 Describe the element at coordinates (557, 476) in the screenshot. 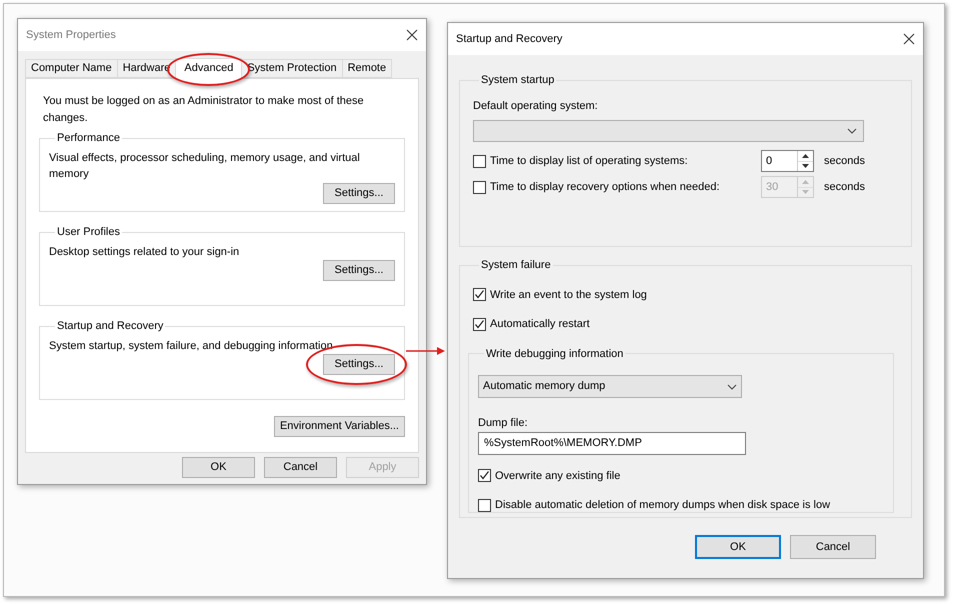

I see `checkbox-label: Overwrite any existing file` at that location.